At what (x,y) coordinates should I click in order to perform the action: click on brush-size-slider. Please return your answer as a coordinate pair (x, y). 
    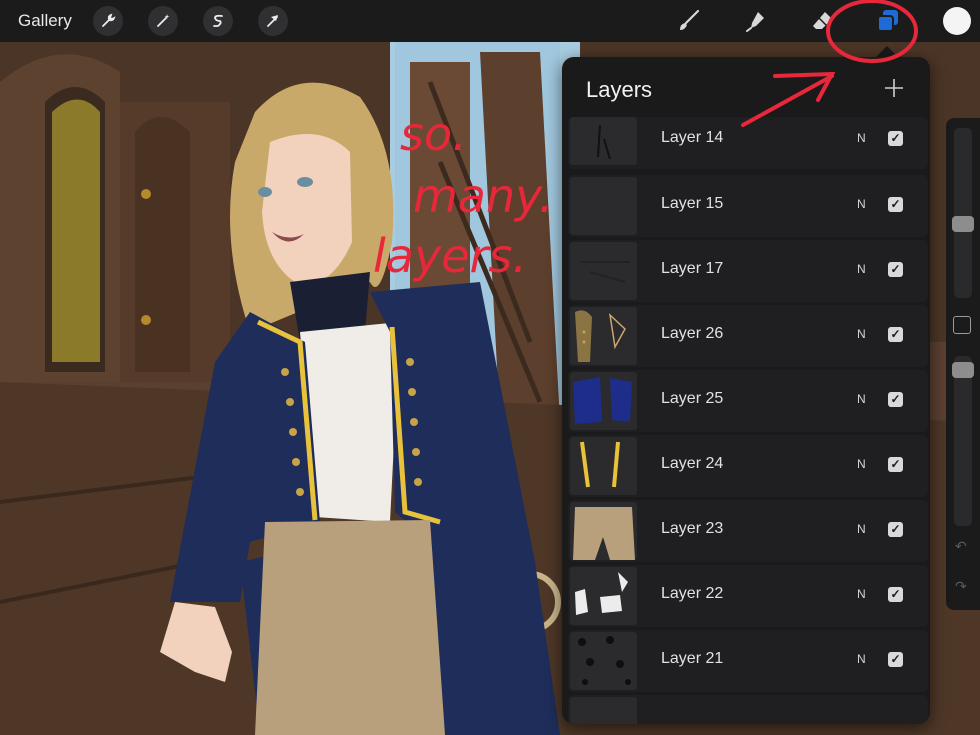
    Looking at the image, I should click on (963, 213).